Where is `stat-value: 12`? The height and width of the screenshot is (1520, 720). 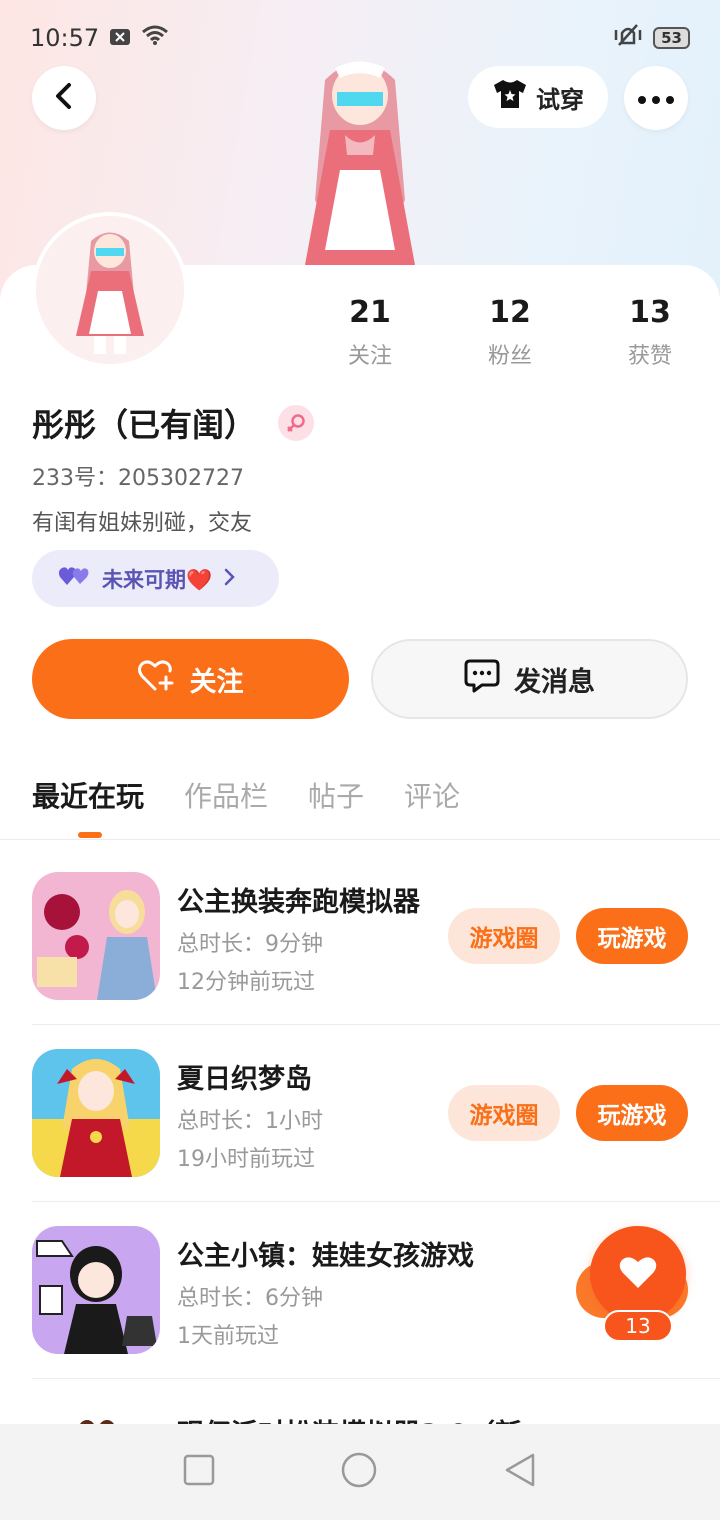
stat-value: 12 is located at coordinates (510, 312).